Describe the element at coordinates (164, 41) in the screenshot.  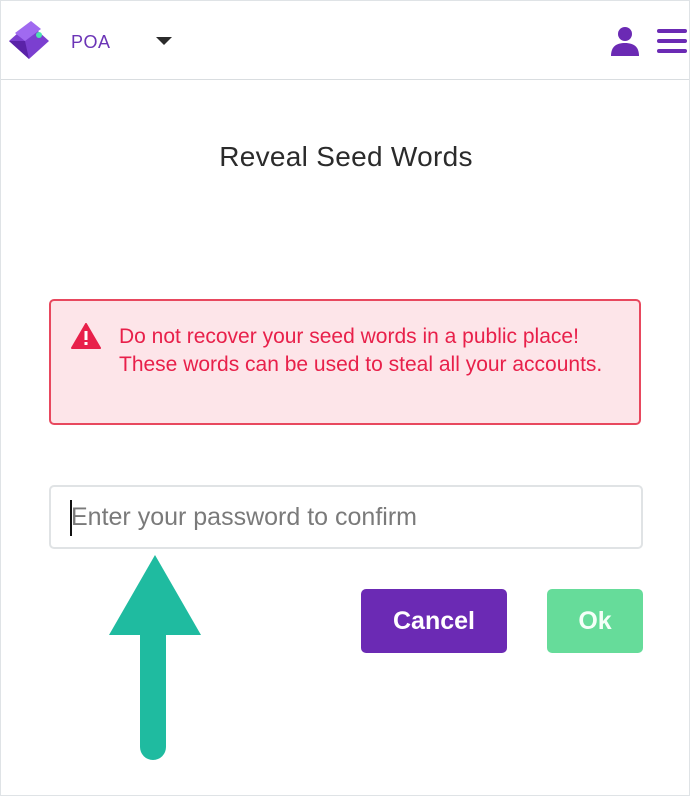
I see `caret-down-icon` at that location.